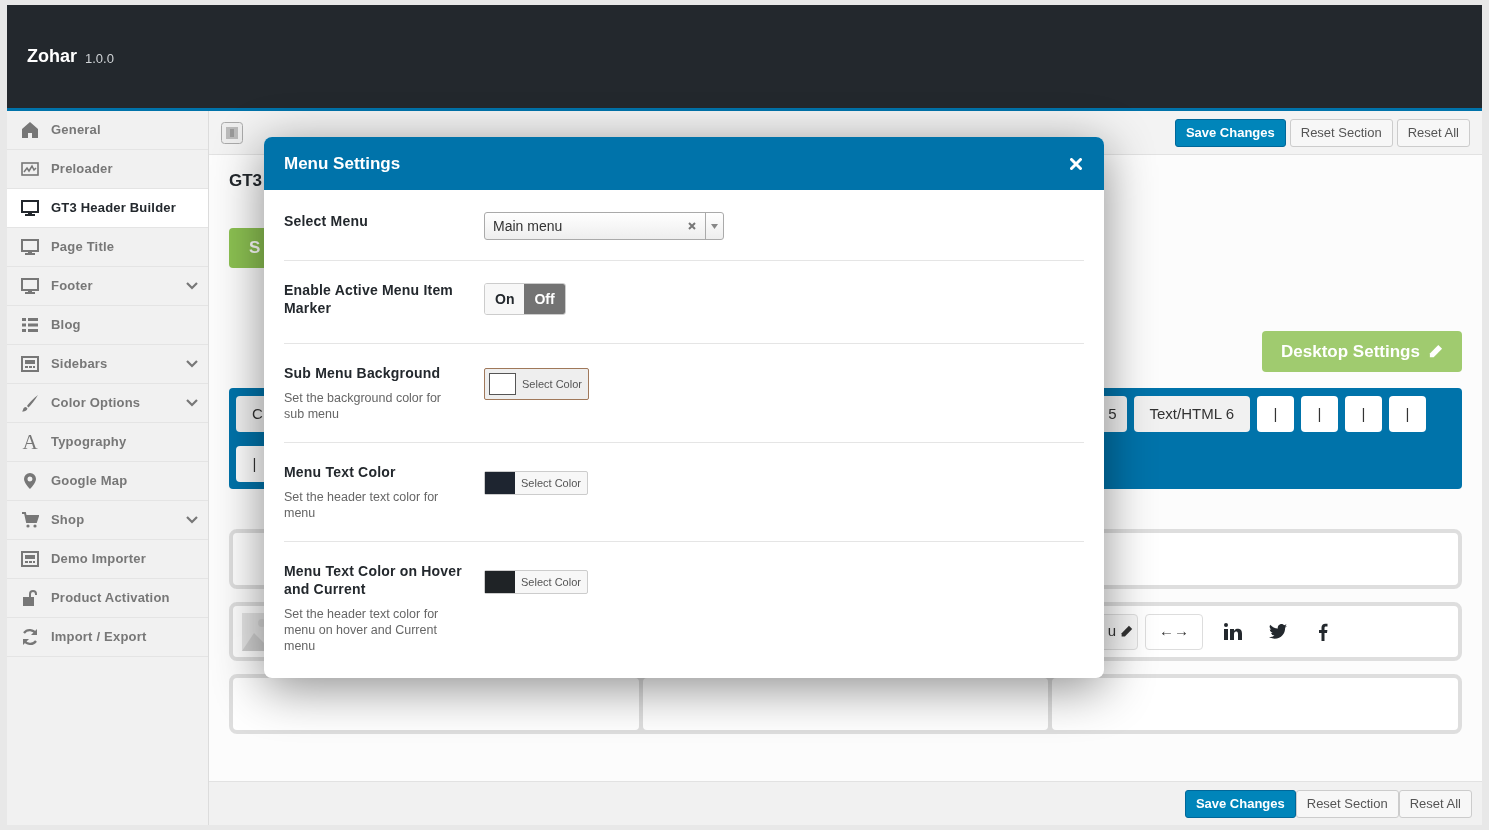 Image resolution: width=1489 pixels, height=830 pixels. Describe the element at coordinates (30, 637) in the screenshot. I see `refresh-icon` at that location.